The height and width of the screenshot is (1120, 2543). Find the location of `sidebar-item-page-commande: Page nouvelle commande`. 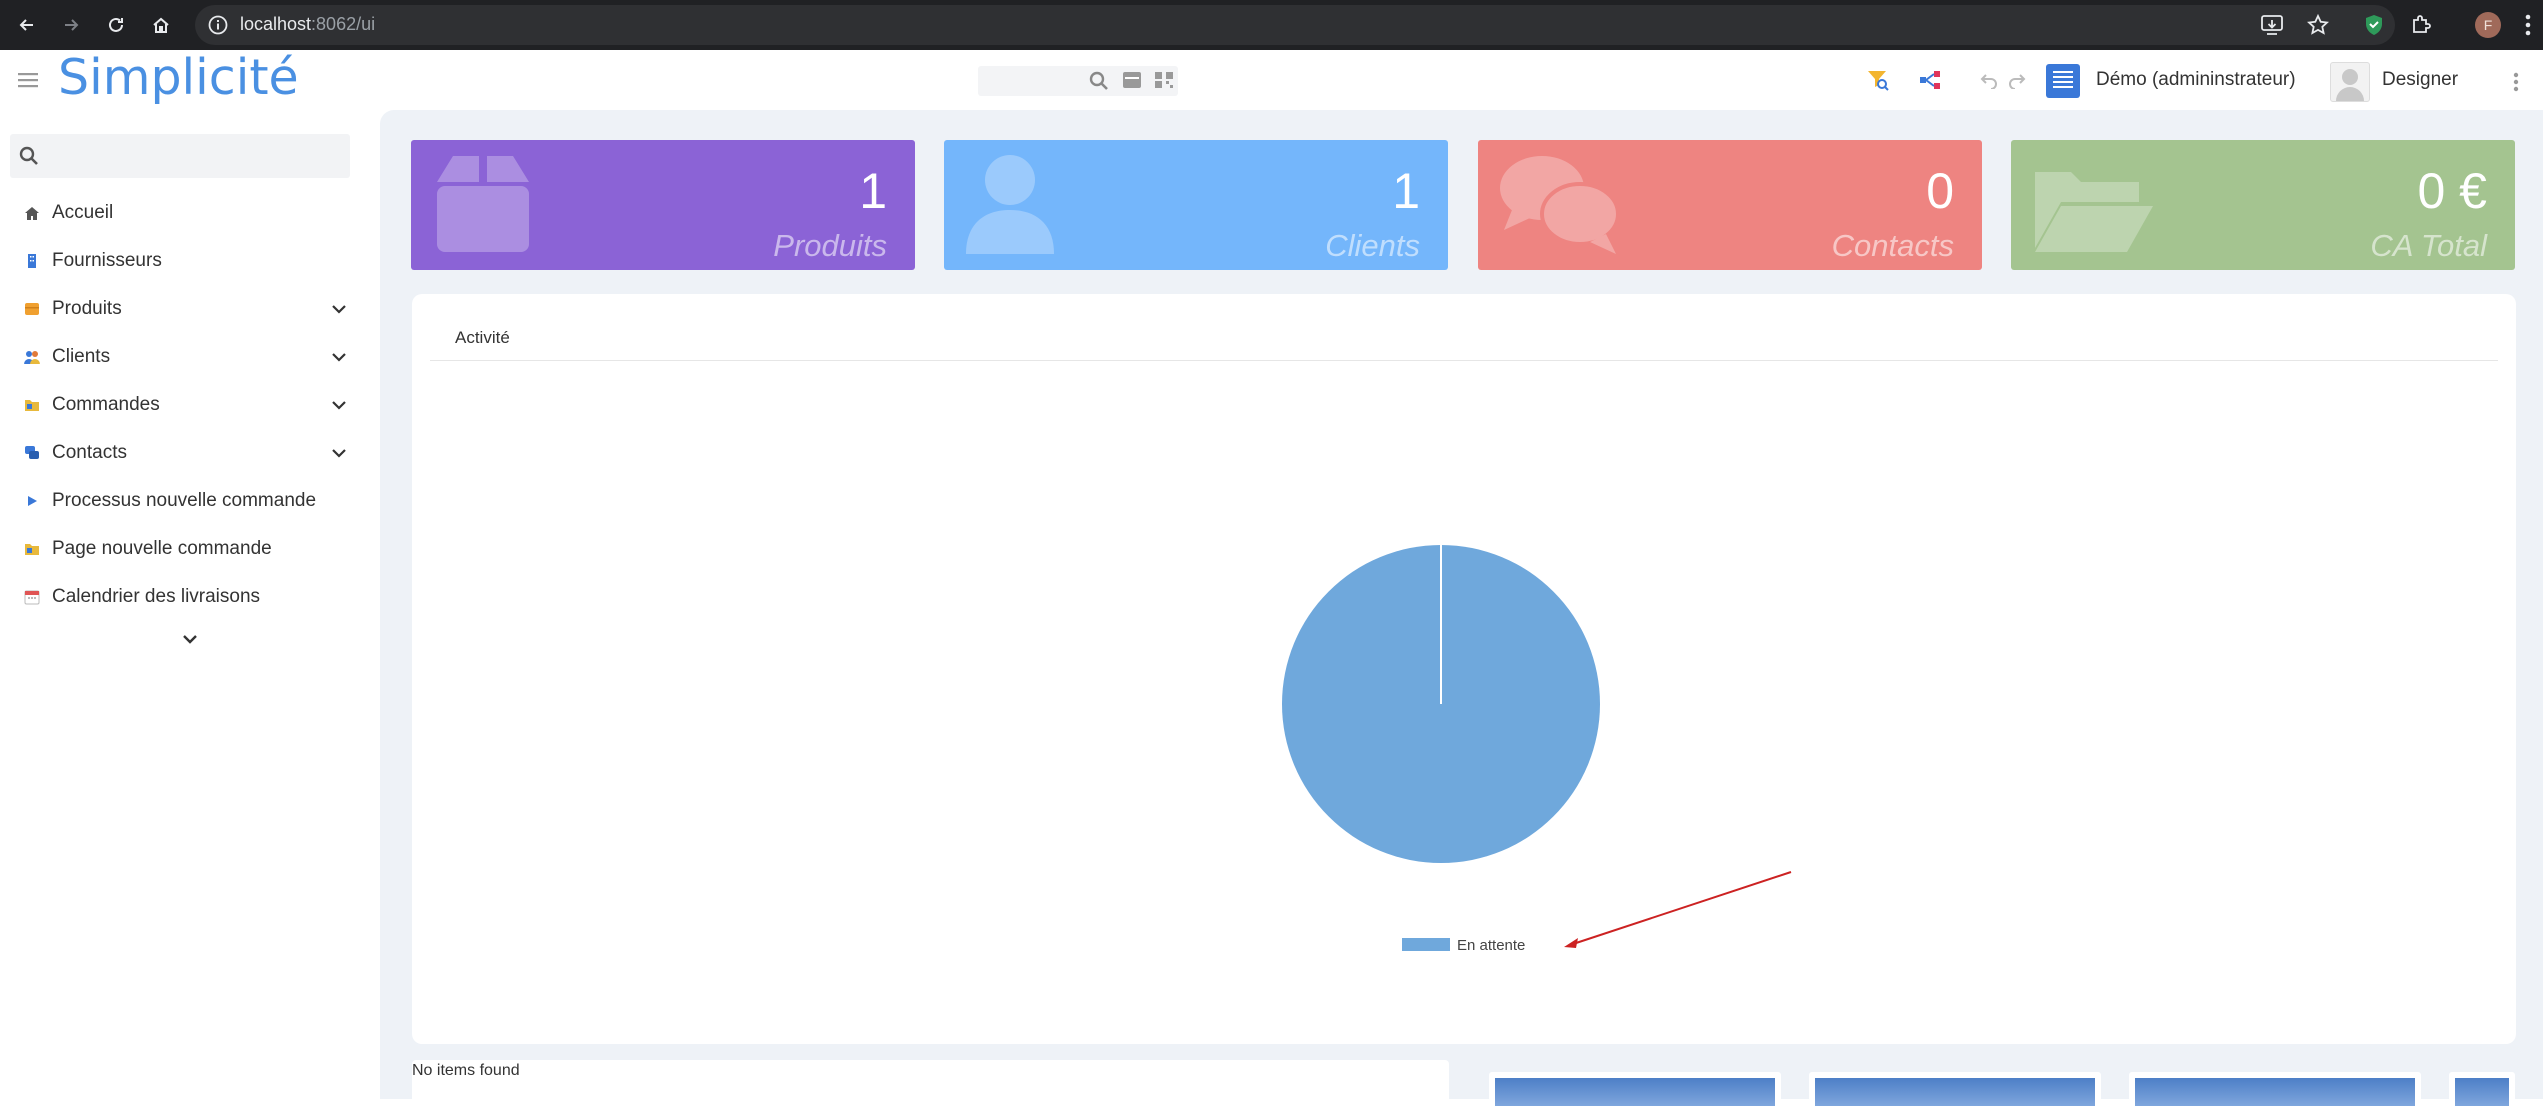

sidebar-item-page-commande: Page nouvelle commande is located at coordinates (180, 549).